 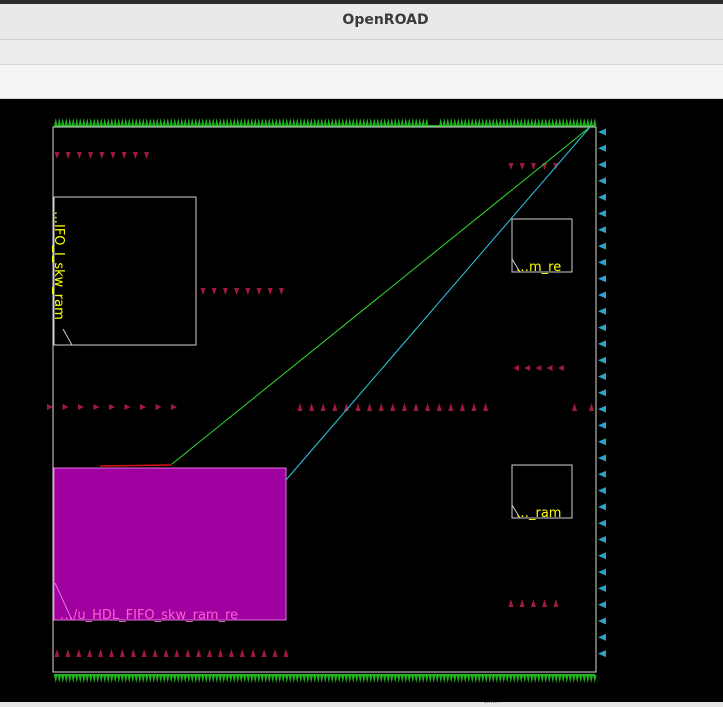 I want to click on resize-grip, so click(x=491, y=704).